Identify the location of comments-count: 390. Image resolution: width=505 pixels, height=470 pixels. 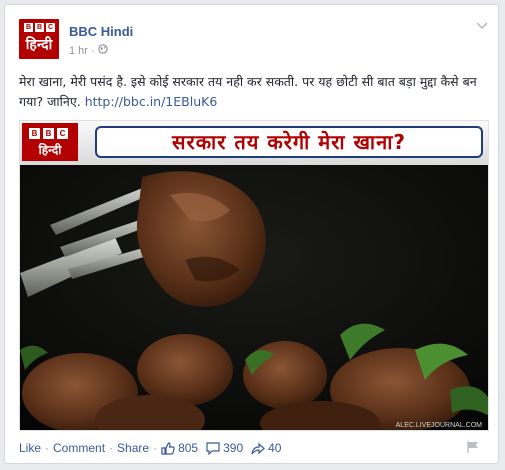
(224, 448).